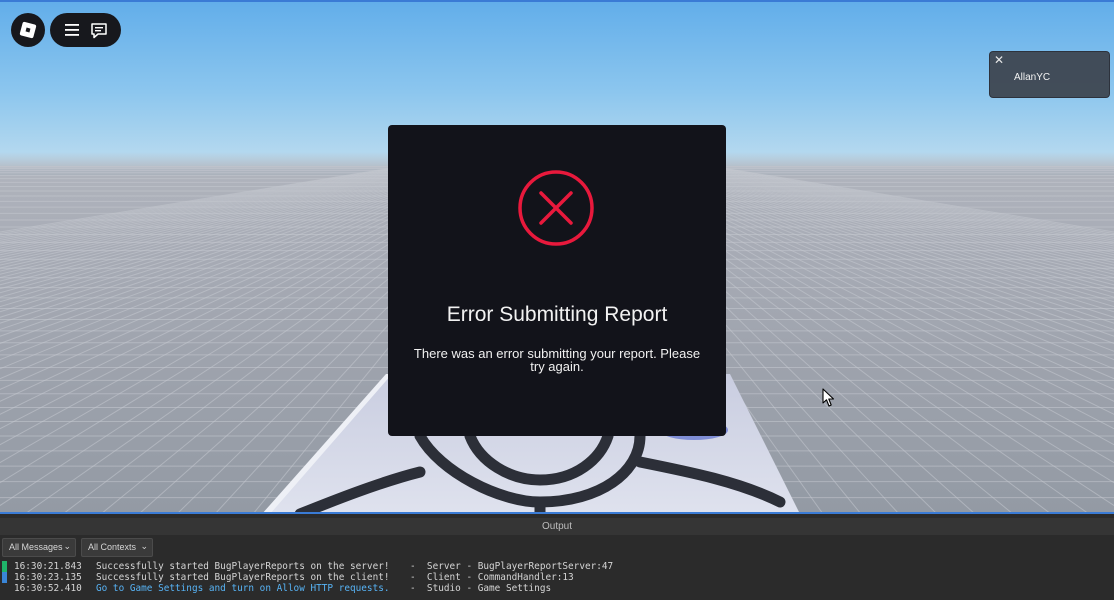 Image resolution: width=1114 pixels, height=600 pixels. I want to click on player-notification: ✕ AllanYC, so click(1049, 74).